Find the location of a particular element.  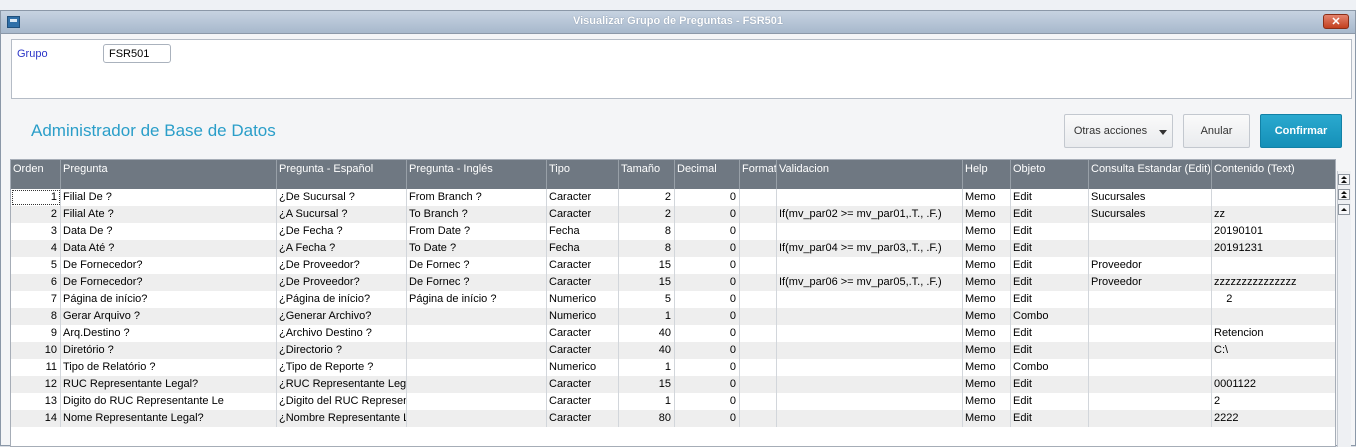

confirmar-button: Confirmar is located at coordinates (1301, 131).